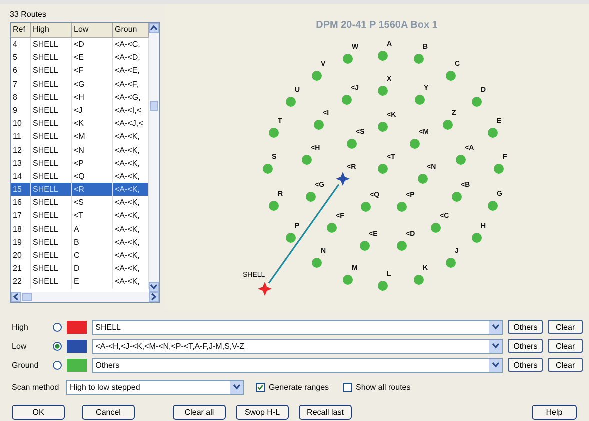  I want to click on horizontal-scrollbar, so click(85, 297).